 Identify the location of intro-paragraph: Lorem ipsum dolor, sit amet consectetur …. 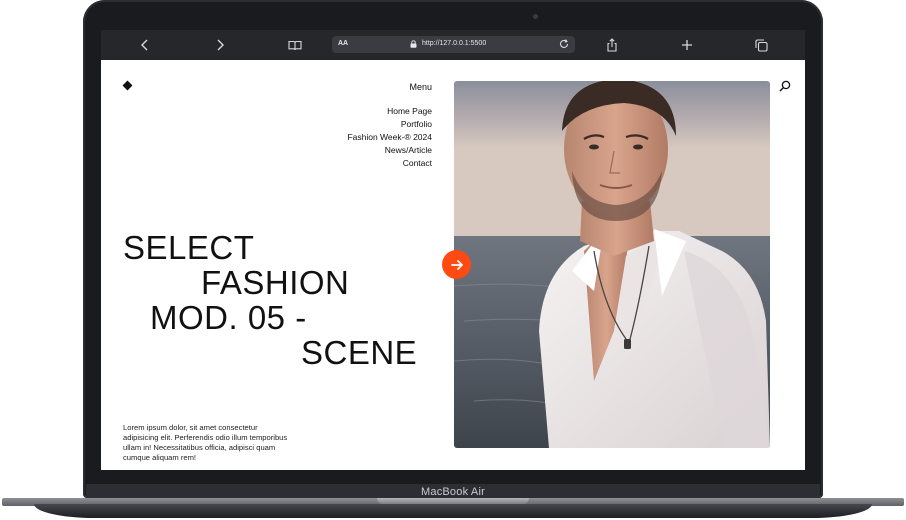
(205, 442).